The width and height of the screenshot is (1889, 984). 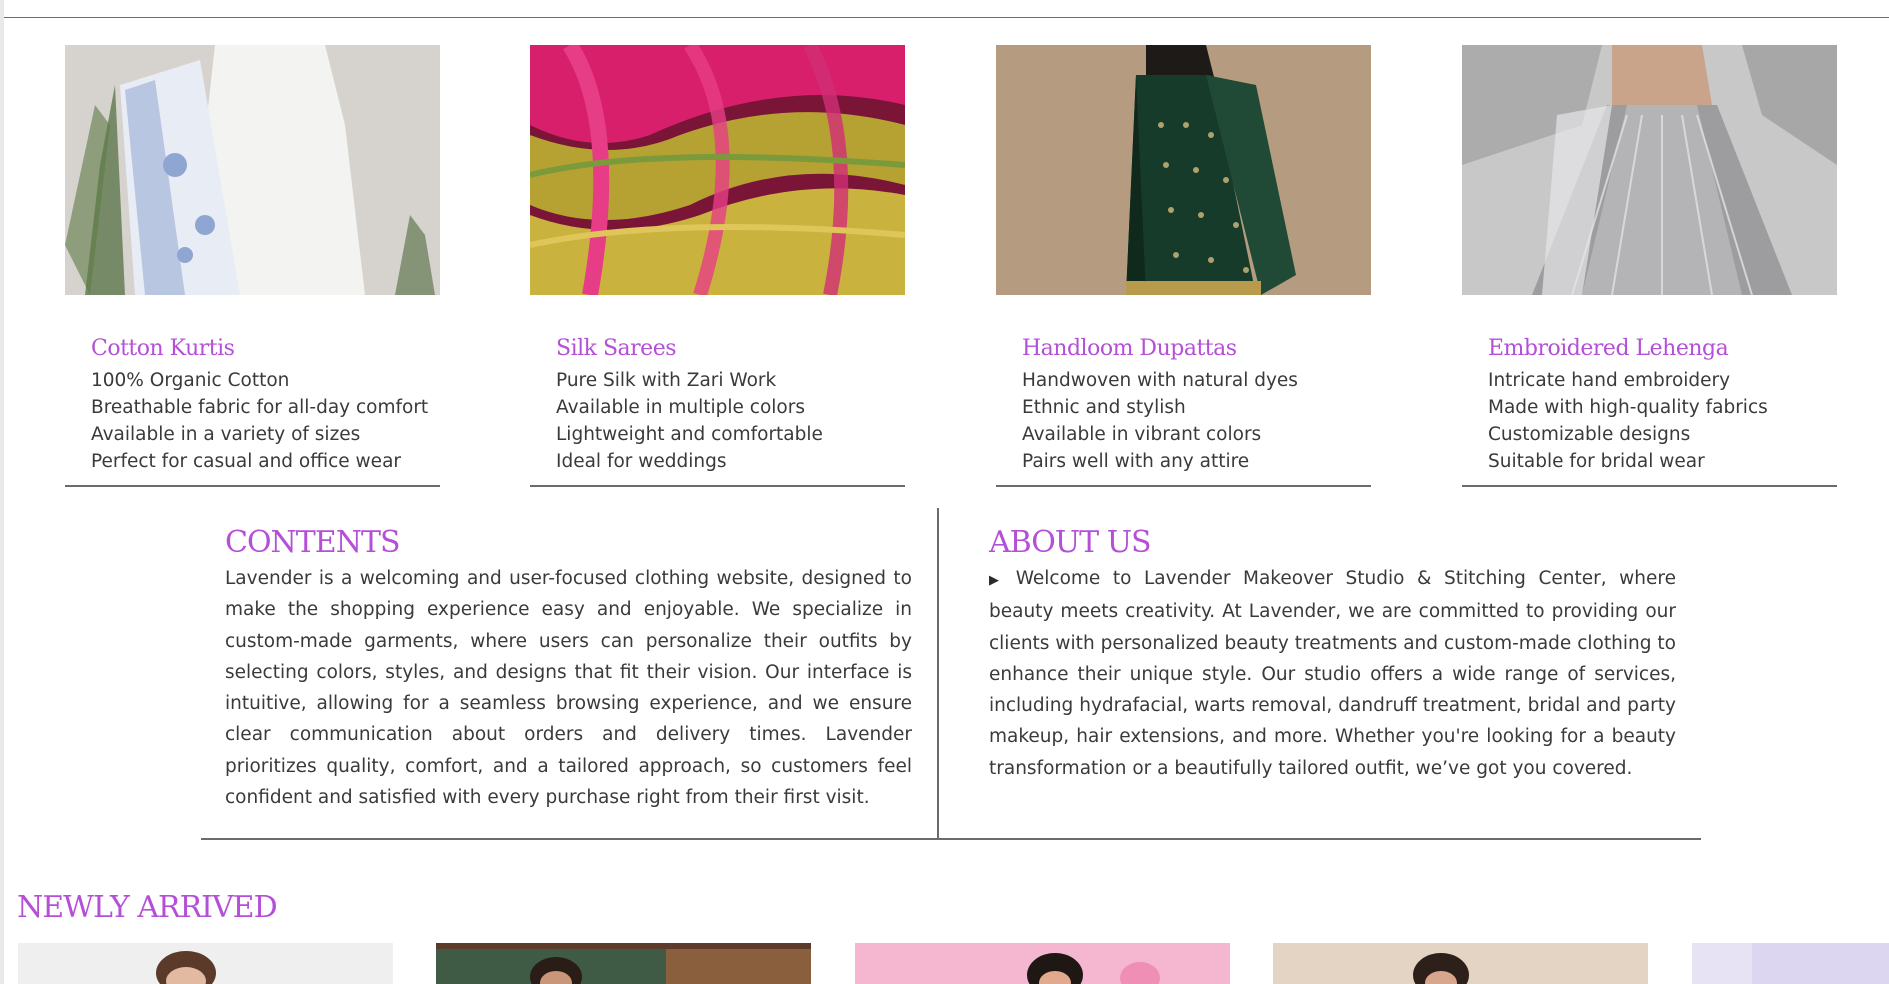 I want to click on product-image-cotton-kurtis, so click(x=252, y=170).